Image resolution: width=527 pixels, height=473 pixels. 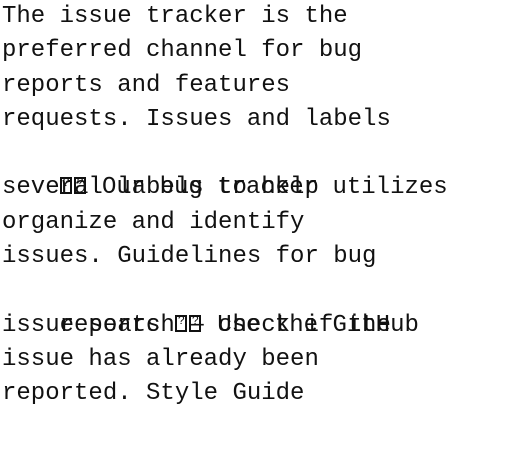 What do you see at coordinates (182, 51) in the screenshot?
I see `text-line: preferred channel for bug` at bounding box center [182, 51].